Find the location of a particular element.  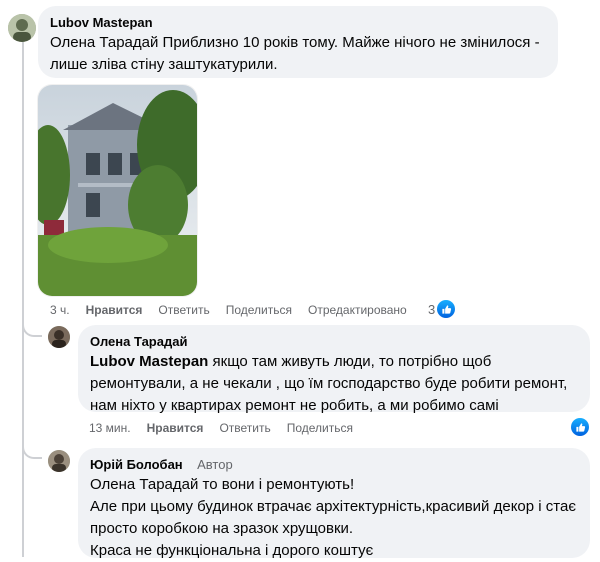

reaction-summary: 3 is located at coordinates (449, 309).